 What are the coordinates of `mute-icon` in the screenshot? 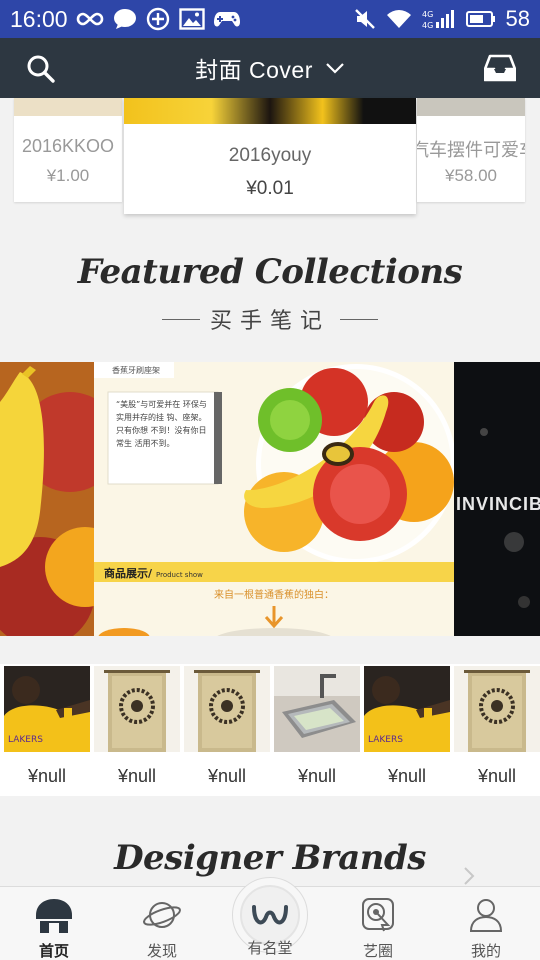 It's located at (364, 19).